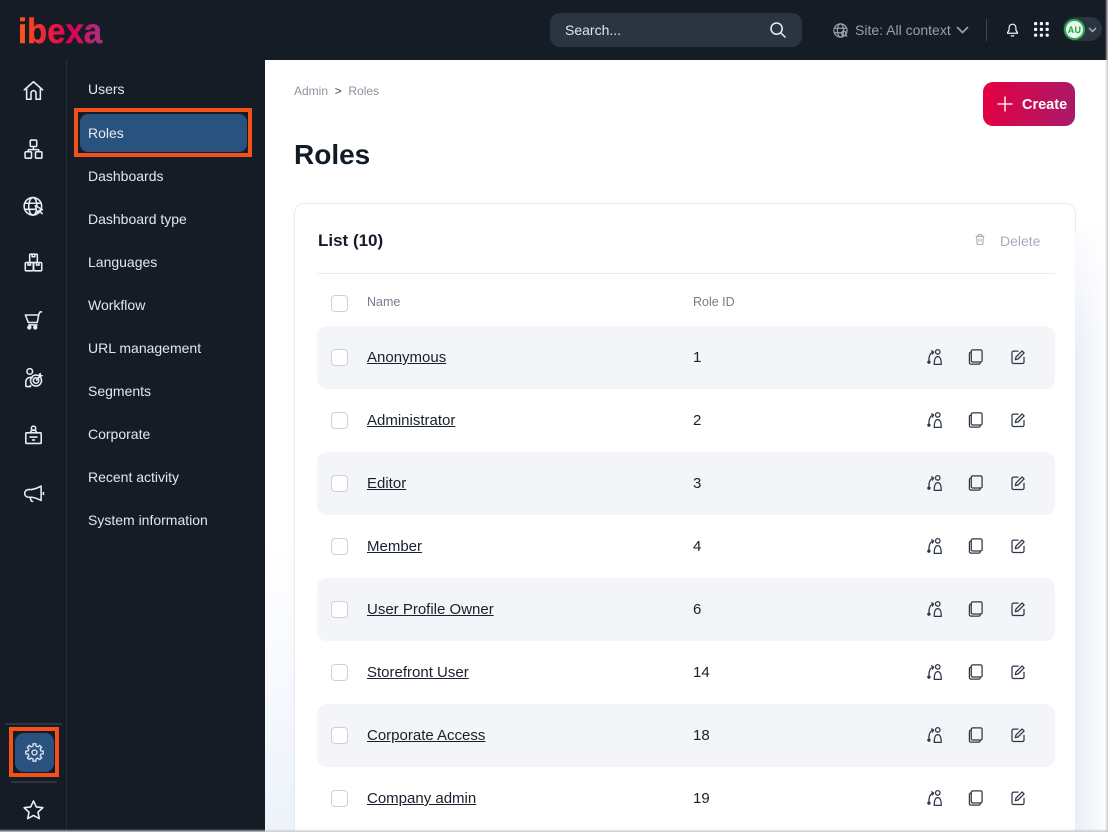 Image resolution: width=1108 pixels, height=832 pixels. What do you see at coordinates (60, 31) in the screenshot?
I see `svg-text: ibexa` at bounding box center [60, 31].